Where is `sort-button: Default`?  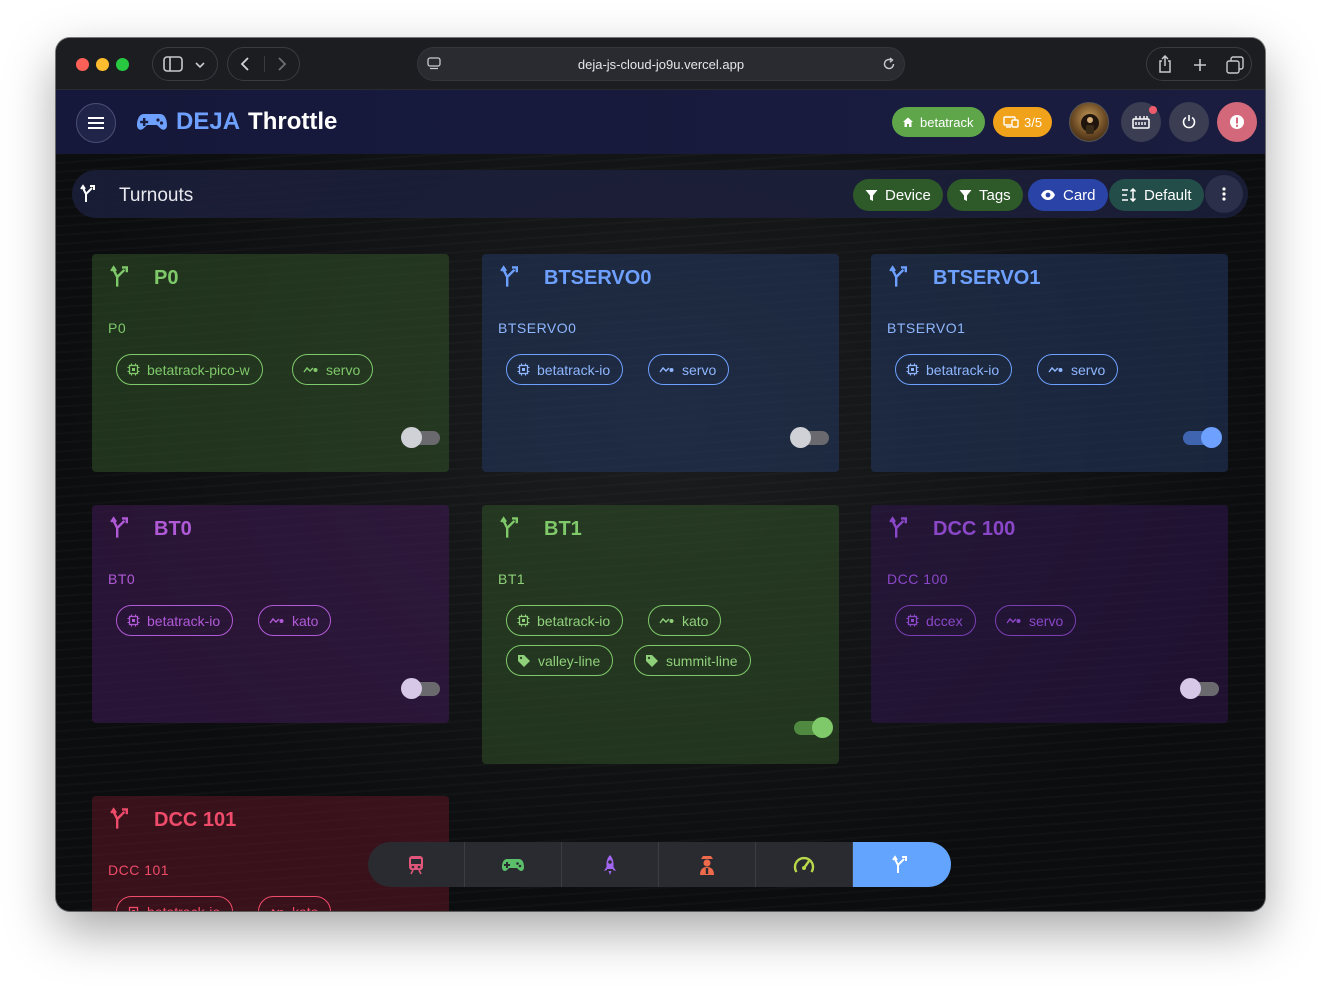
sort-button: Default is located at coordinates (1156, 195).